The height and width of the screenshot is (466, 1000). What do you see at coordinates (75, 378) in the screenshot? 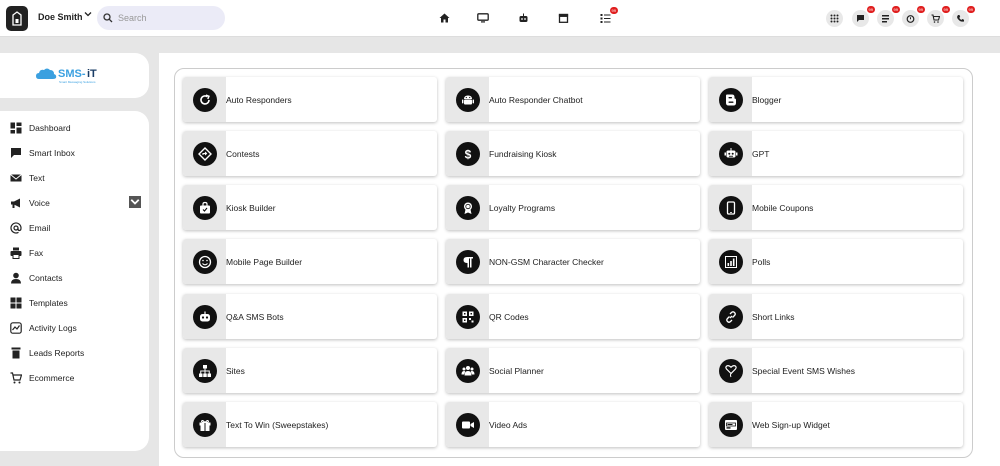
I see `sidebar-item-ecommerce: Ecommerce` at bounding box center [75, 378].